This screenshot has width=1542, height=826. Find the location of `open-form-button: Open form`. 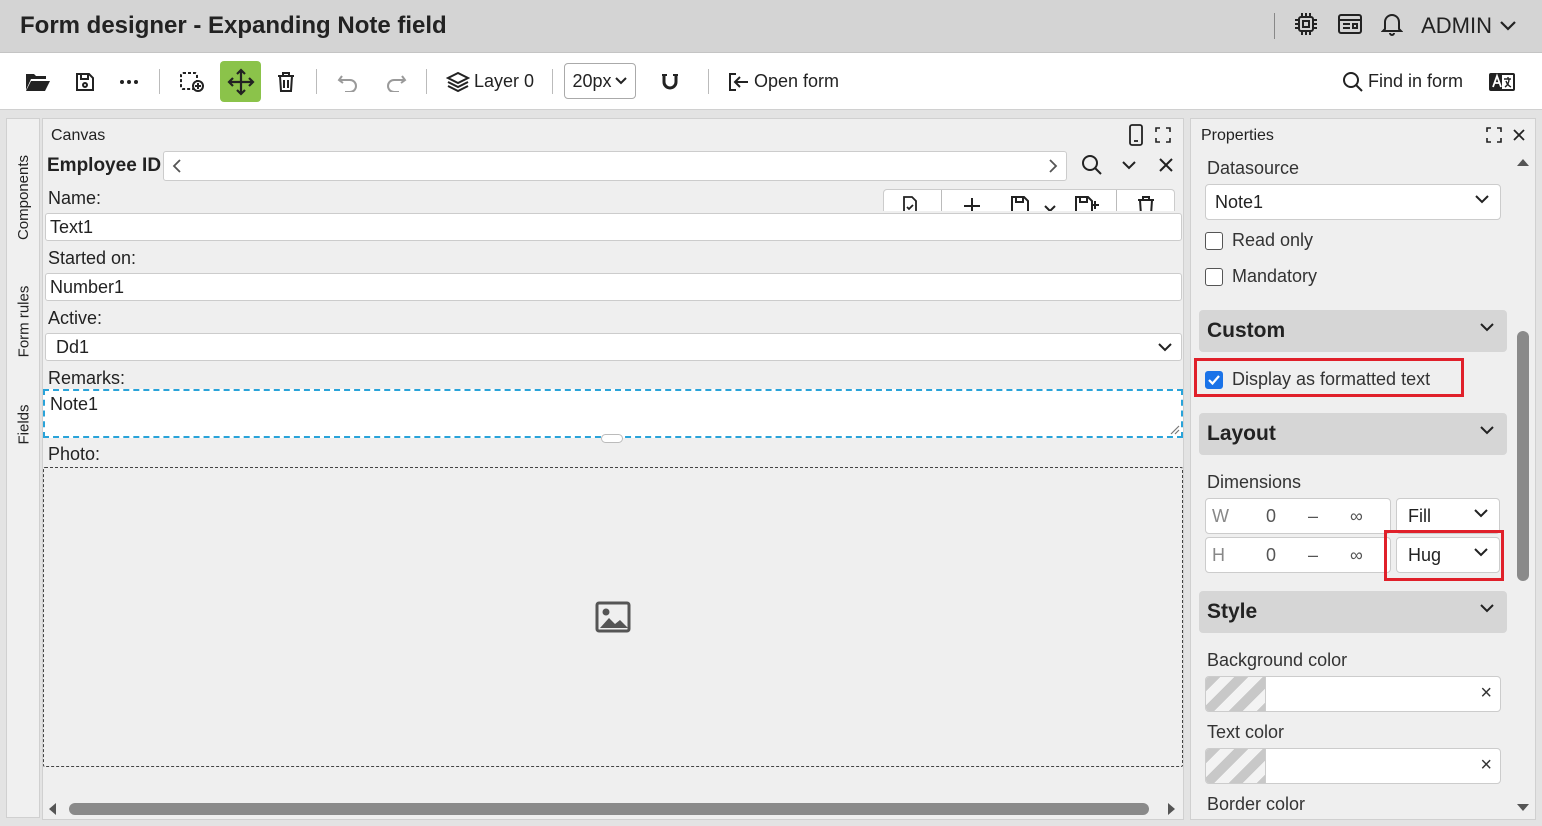

open-form-button: Open form is located at coordinates (783, 81).